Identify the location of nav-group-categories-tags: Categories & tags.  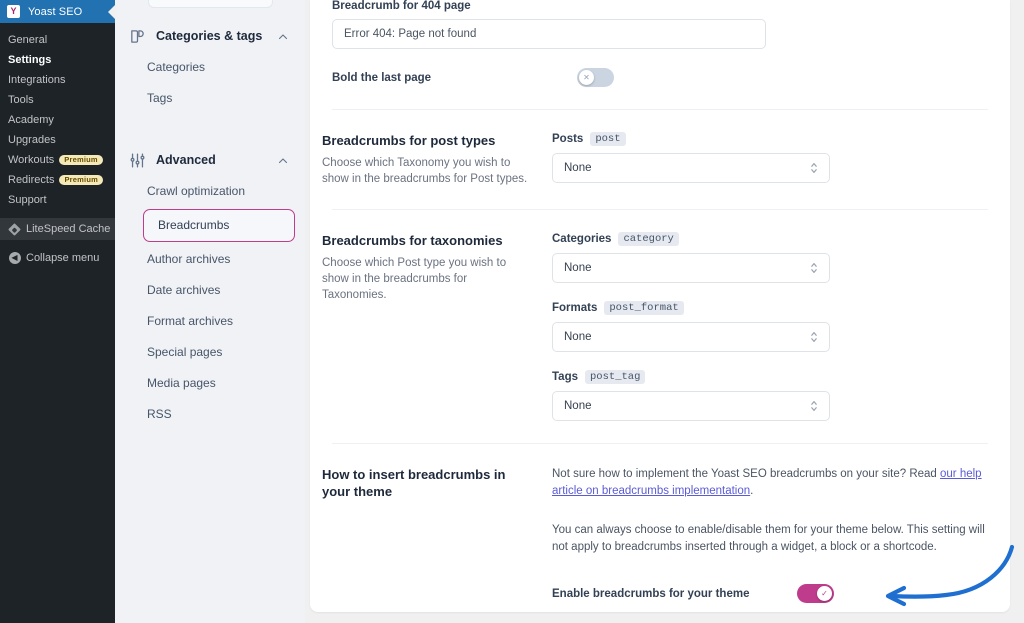
(210, 36).